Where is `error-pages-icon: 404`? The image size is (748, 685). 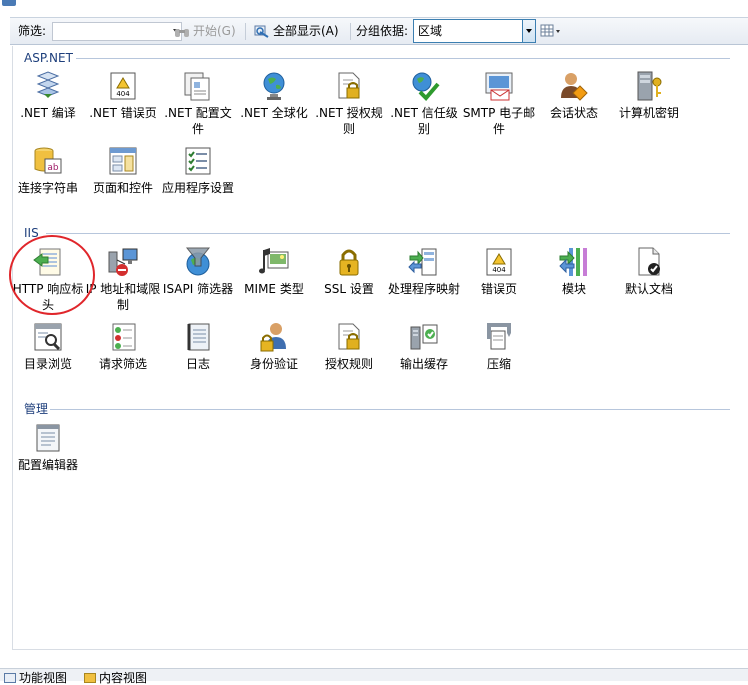 error-pages-icon: 404 is located at coordinates (499, 262).